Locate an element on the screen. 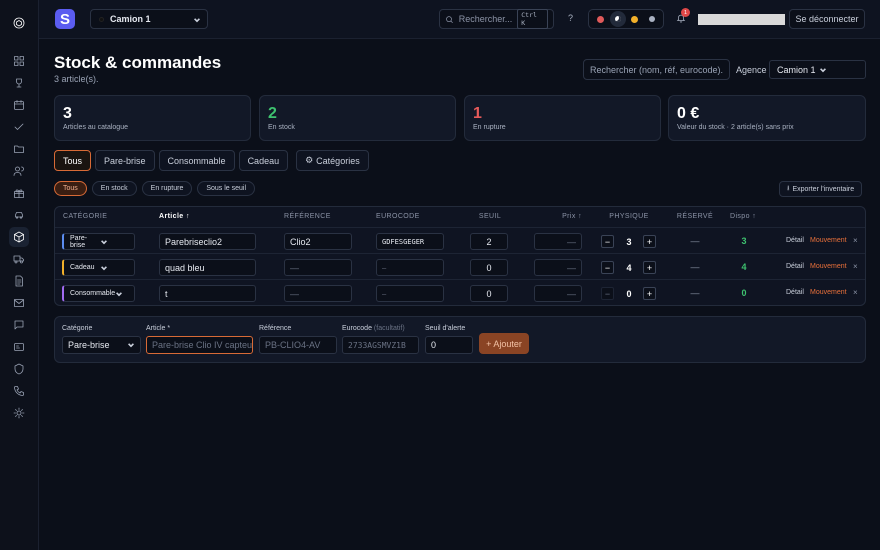  col-categorie: CATÉGORIE is located at coordinates (85, 216).